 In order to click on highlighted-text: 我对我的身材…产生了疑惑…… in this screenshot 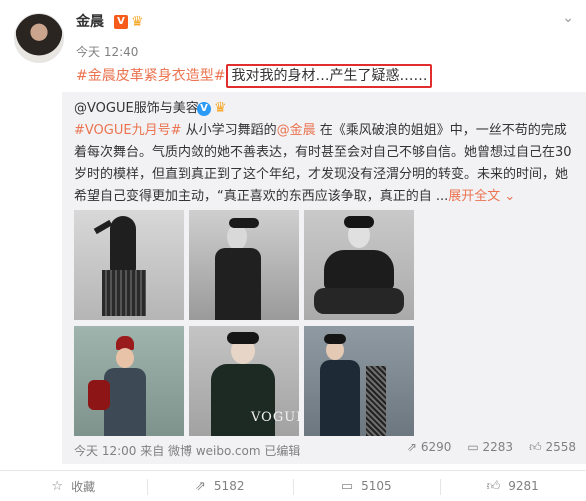, I will do `click(329, 76)`.